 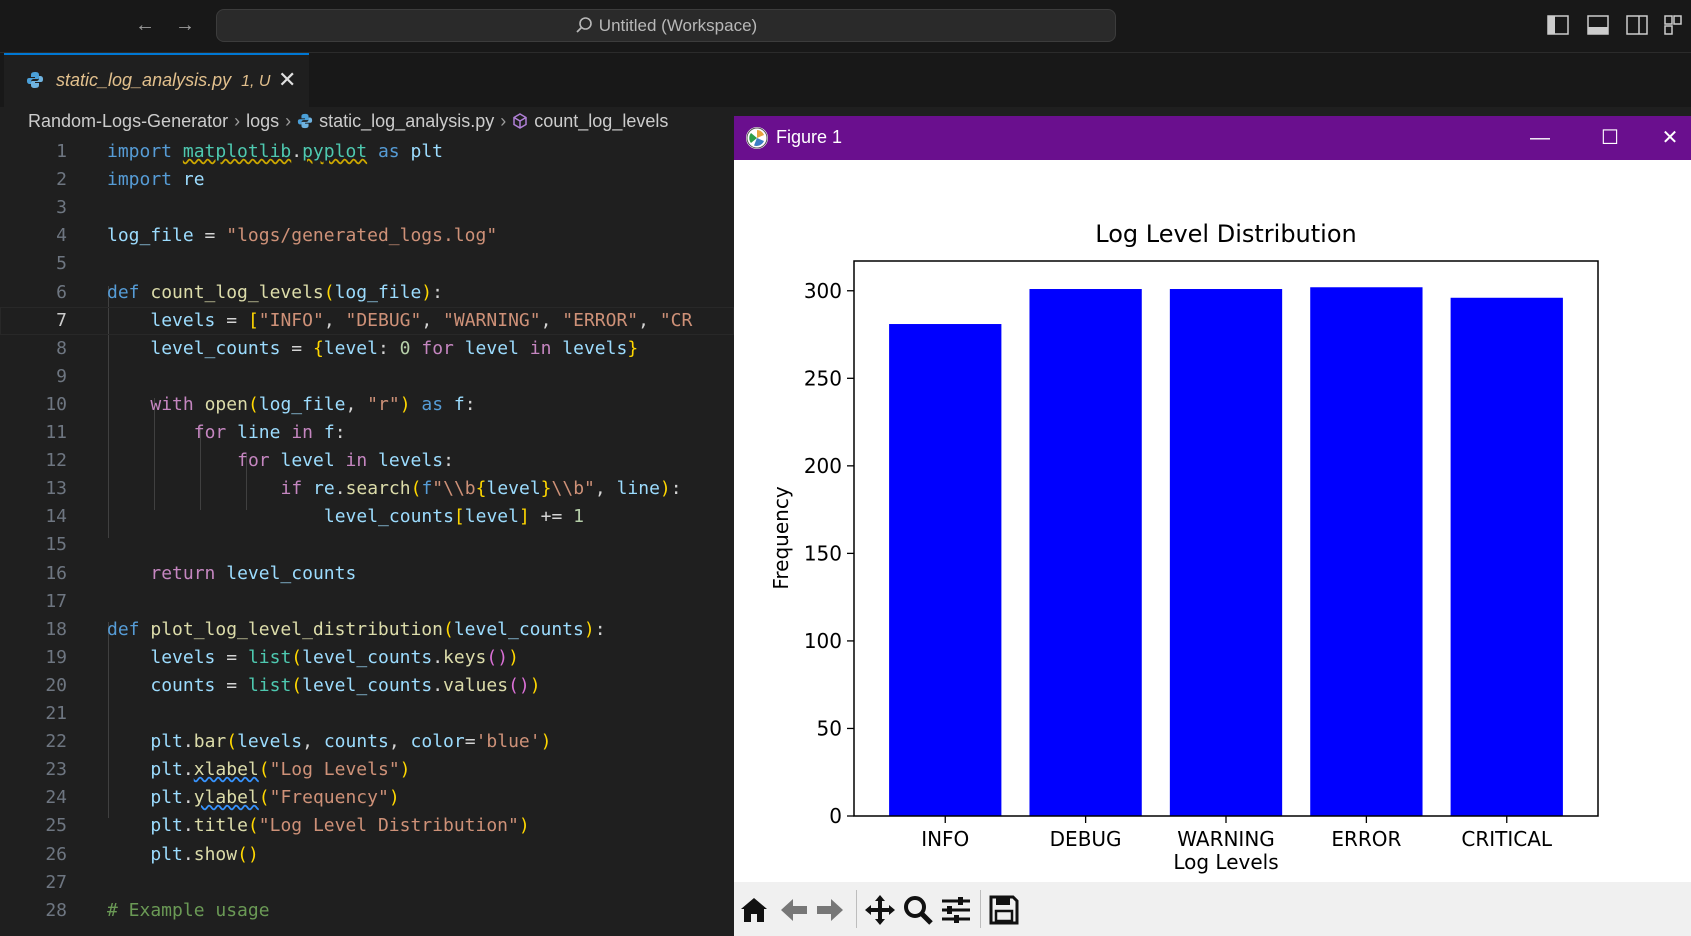 I want to click on code-text: plt.show(), so click(x=204, y=854).